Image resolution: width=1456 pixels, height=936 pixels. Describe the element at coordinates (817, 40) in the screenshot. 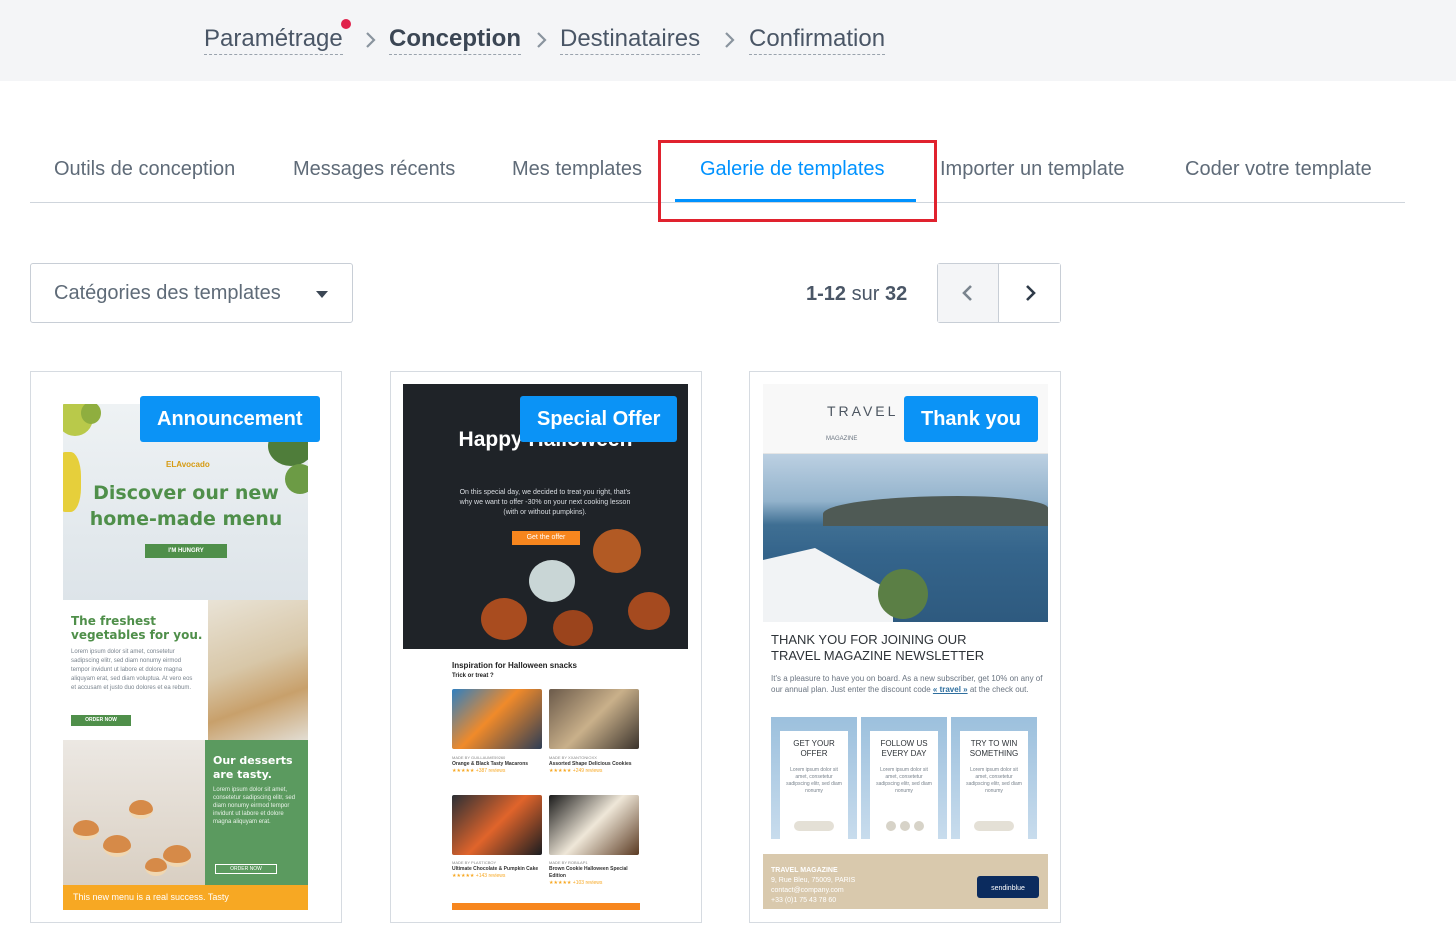

I see `step-confirmation: Confirmation` at that location.